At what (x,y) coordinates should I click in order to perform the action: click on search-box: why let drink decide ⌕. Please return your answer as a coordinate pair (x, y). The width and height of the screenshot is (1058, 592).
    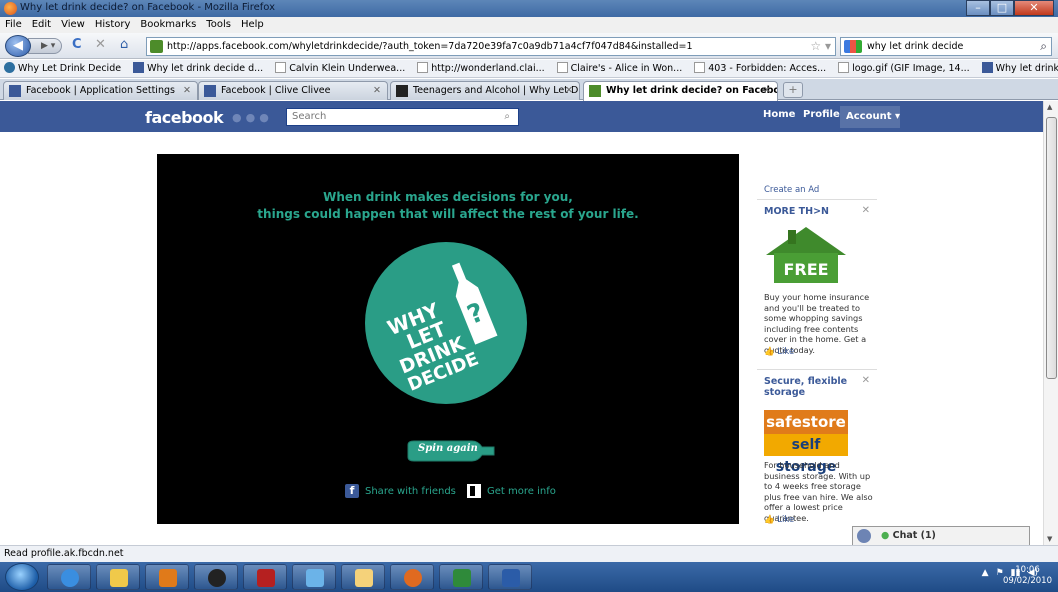
    Looking at the image, I should click on (946, 46).